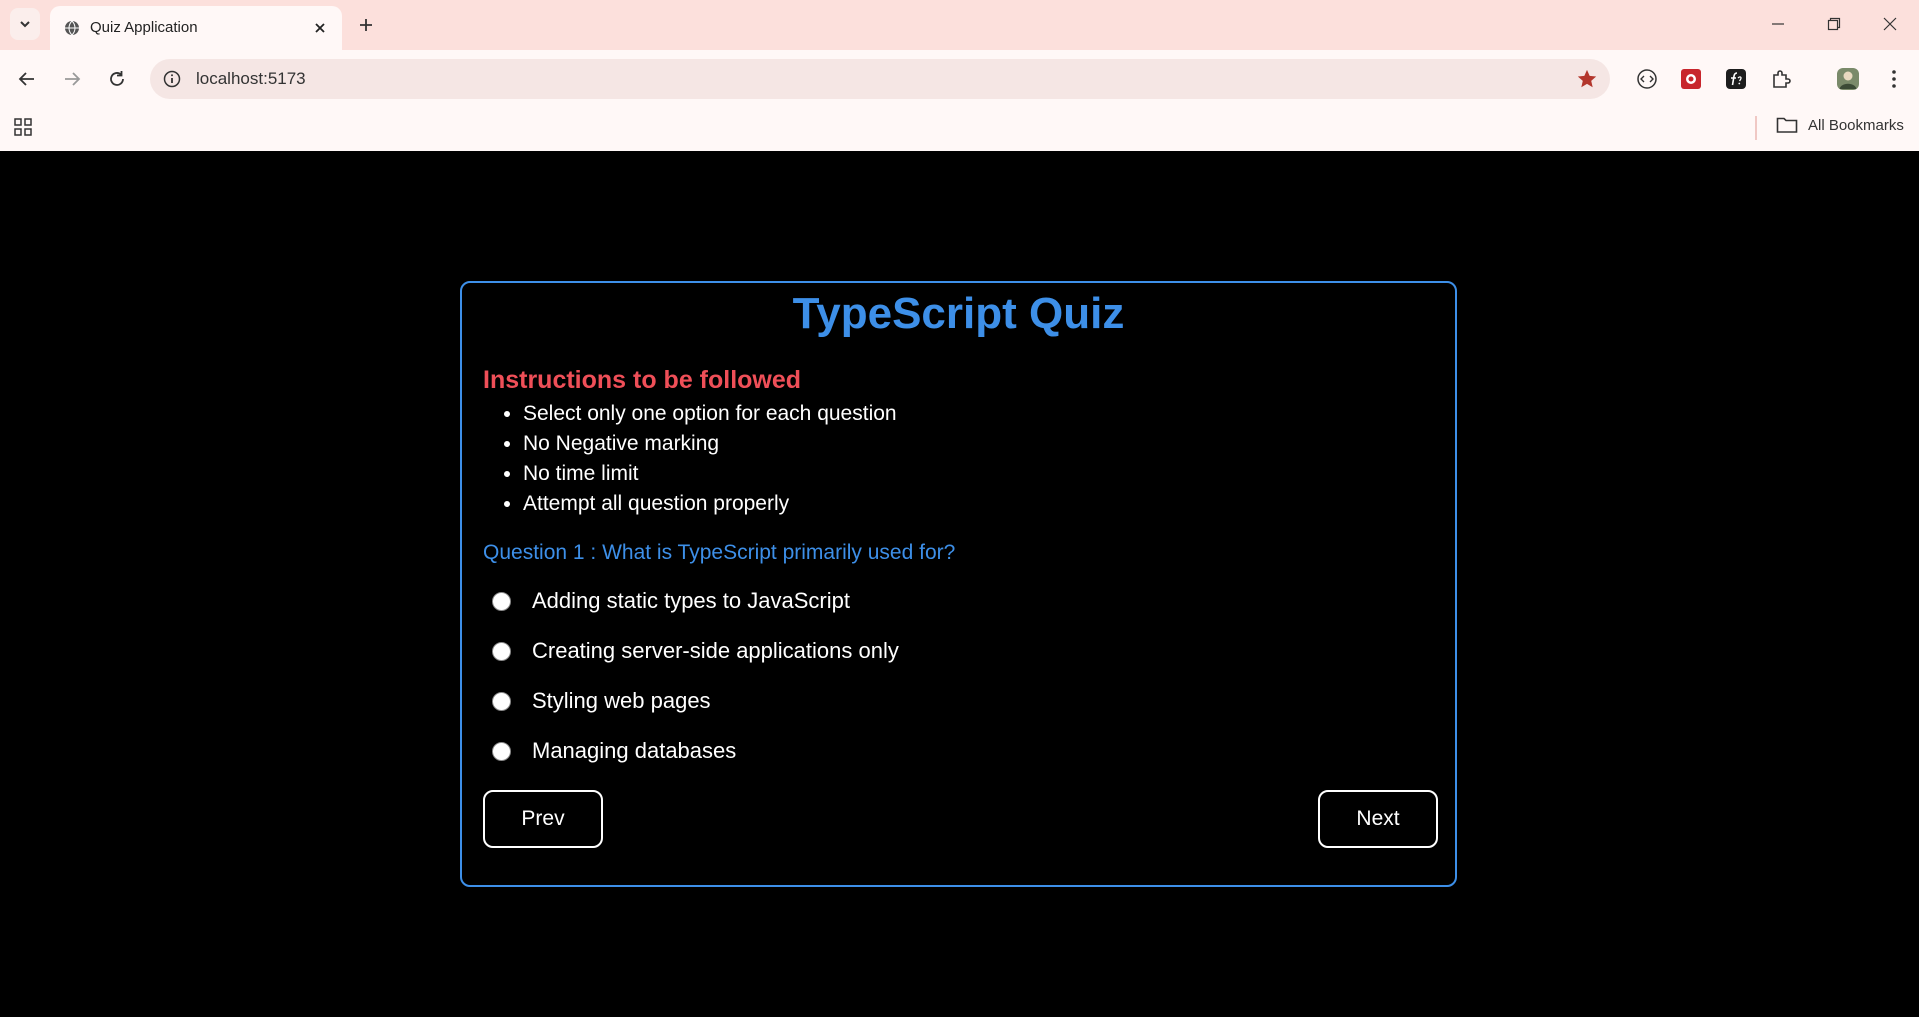 The width and height of the screenshot is (1919, 1017). Describe the element at coordinates (959, 129) in the screenshot. I see `bookmarks-bar: All Bookmarks` at that location.